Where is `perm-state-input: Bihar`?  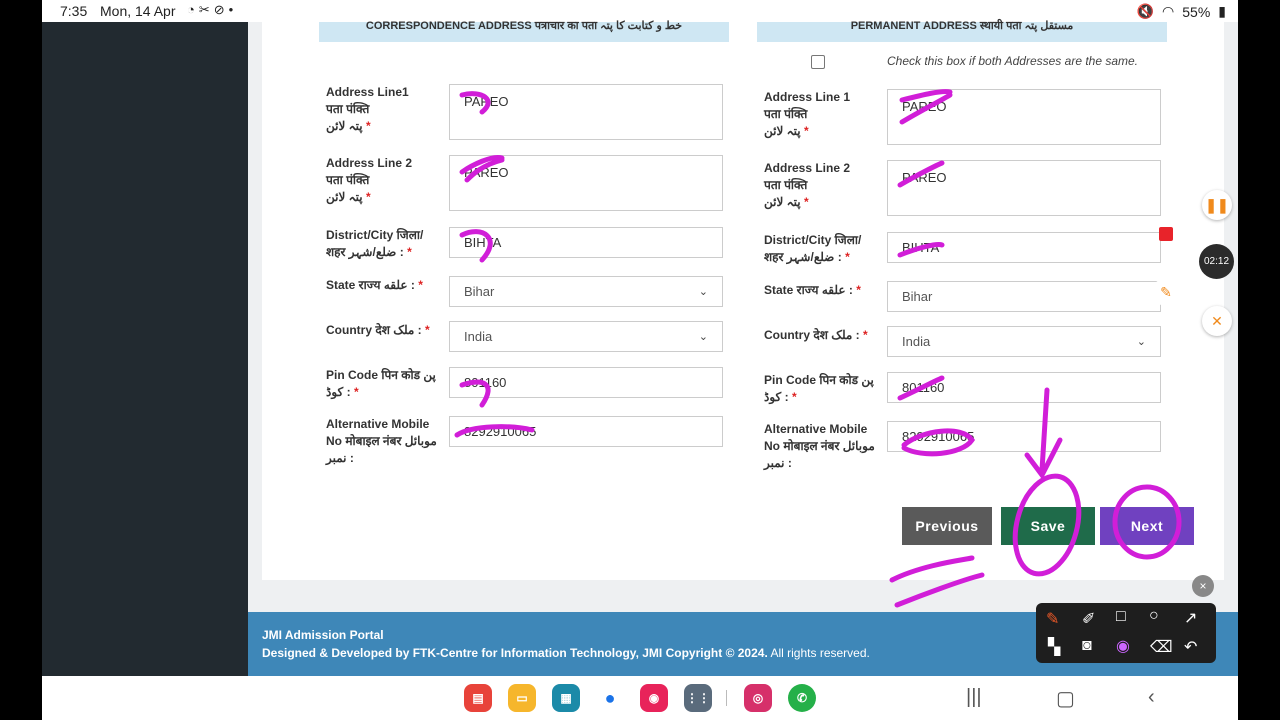 perm-state-input: Bihar is located at coordinates (1024, 296).